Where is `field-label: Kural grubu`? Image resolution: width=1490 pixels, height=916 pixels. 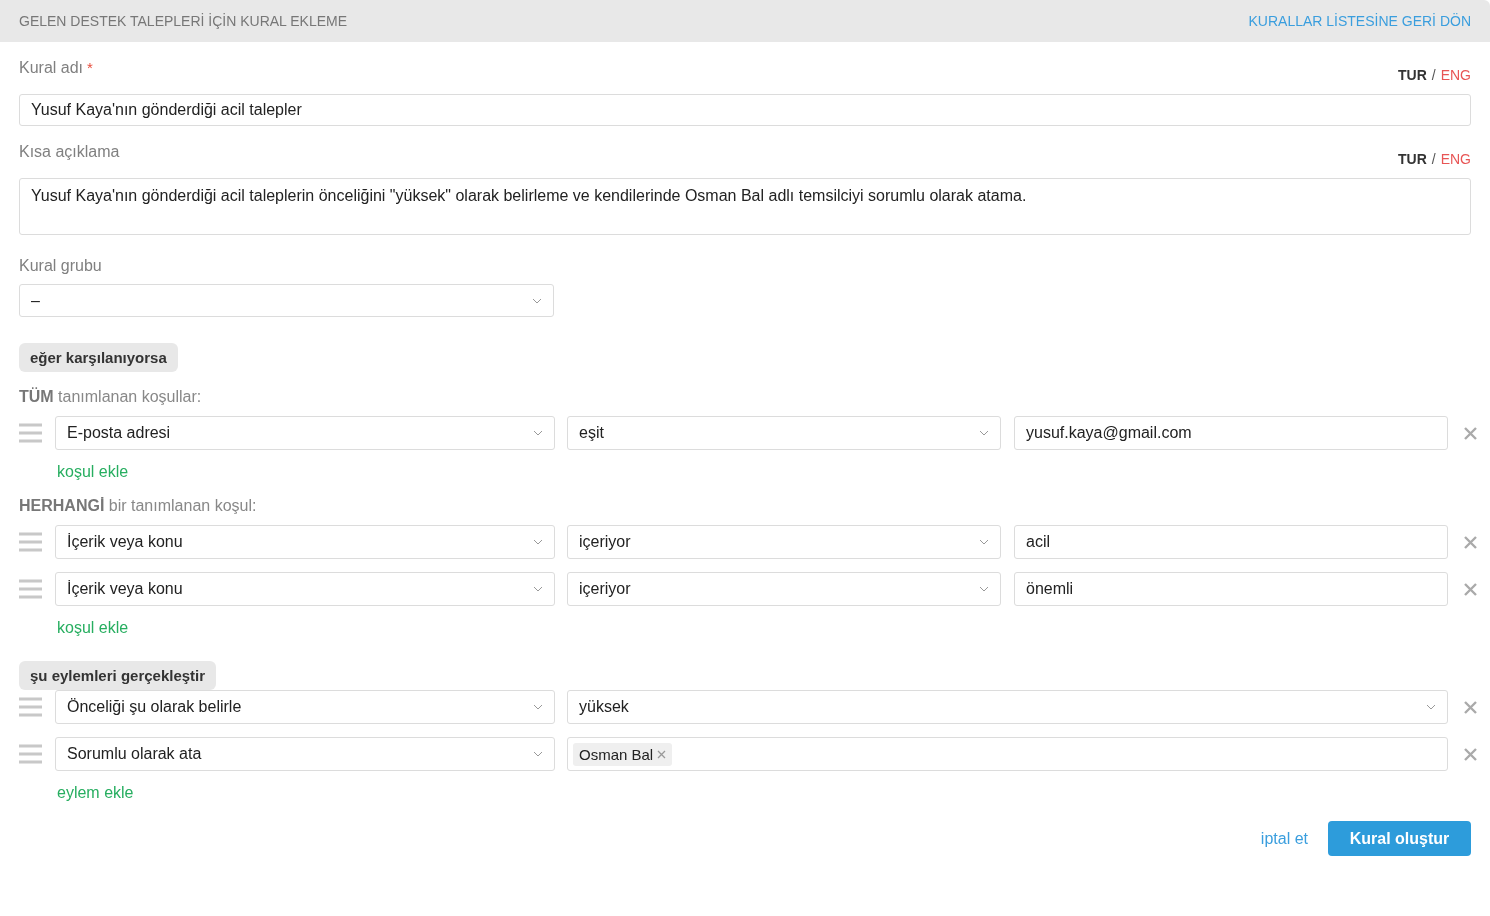
field-label: Kural grubu is located at coordinates (61, 266).